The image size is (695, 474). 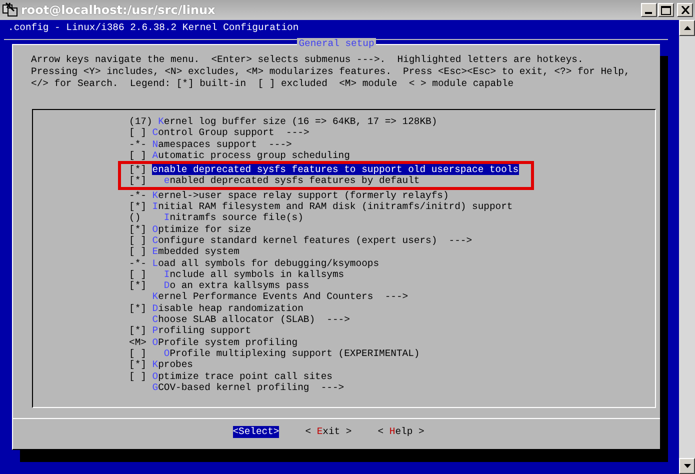 I want to click on menu-item: -*- Load all symbols for debugging/ksymoops, so click(x=254, y=263).